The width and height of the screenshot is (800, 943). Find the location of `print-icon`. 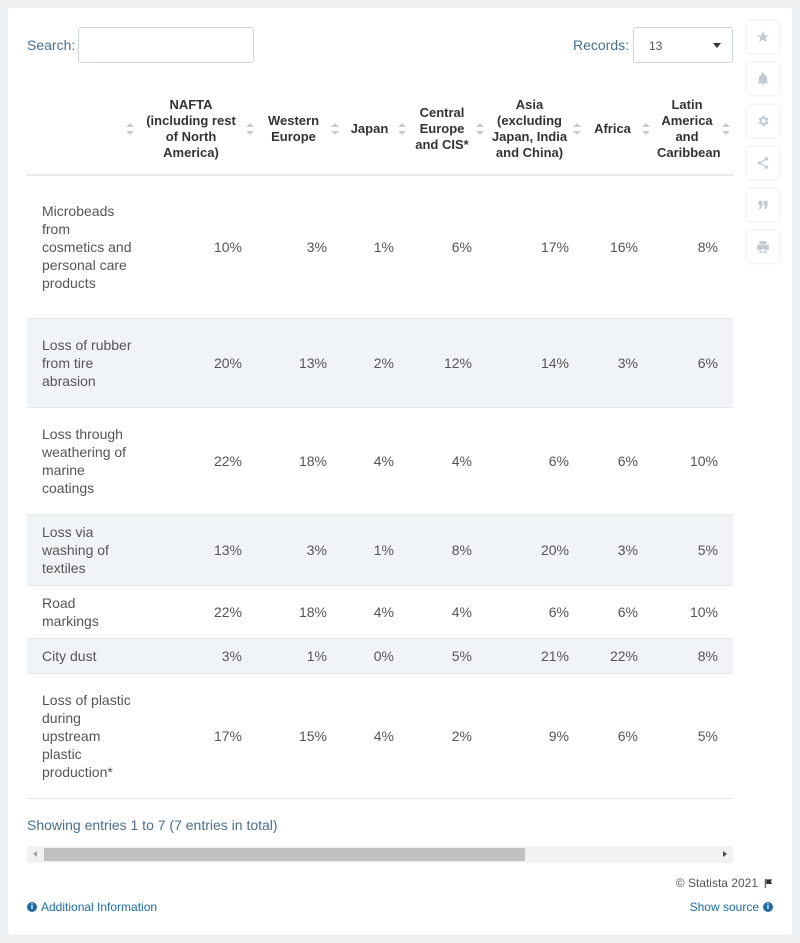

print-icon is located at coordinates (763, 247).